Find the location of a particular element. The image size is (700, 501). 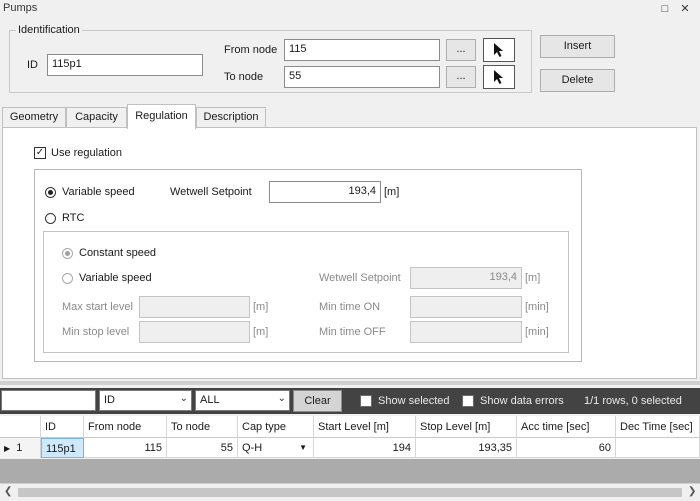

min-time-on-field is located at coordinates (466, 307).